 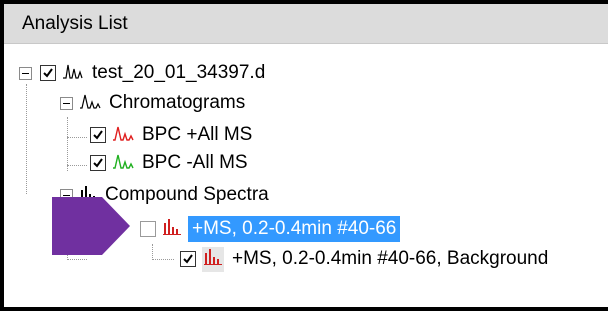 I want to click on tree-item-bpc-positive: BPC +All MS, so click(x=171, y=135).